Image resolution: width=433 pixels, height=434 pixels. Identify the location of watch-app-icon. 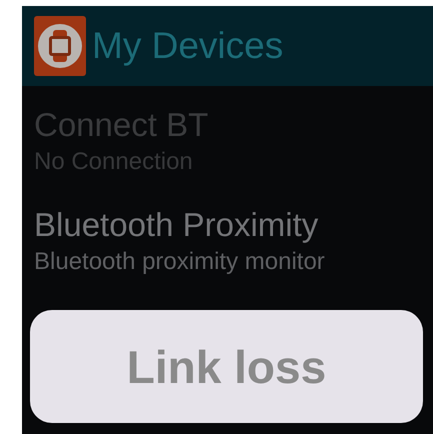
(60, 46).